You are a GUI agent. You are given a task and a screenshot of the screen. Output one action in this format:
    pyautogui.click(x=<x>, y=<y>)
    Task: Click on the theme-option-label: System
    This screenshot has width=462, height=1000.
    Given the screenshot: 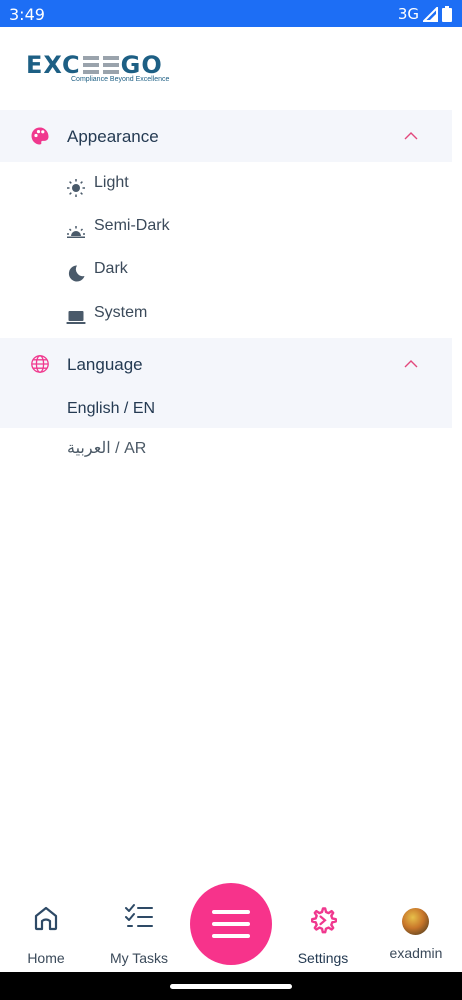 What is the action you would take?
    pyautogui.click(x=121, y=312)
    